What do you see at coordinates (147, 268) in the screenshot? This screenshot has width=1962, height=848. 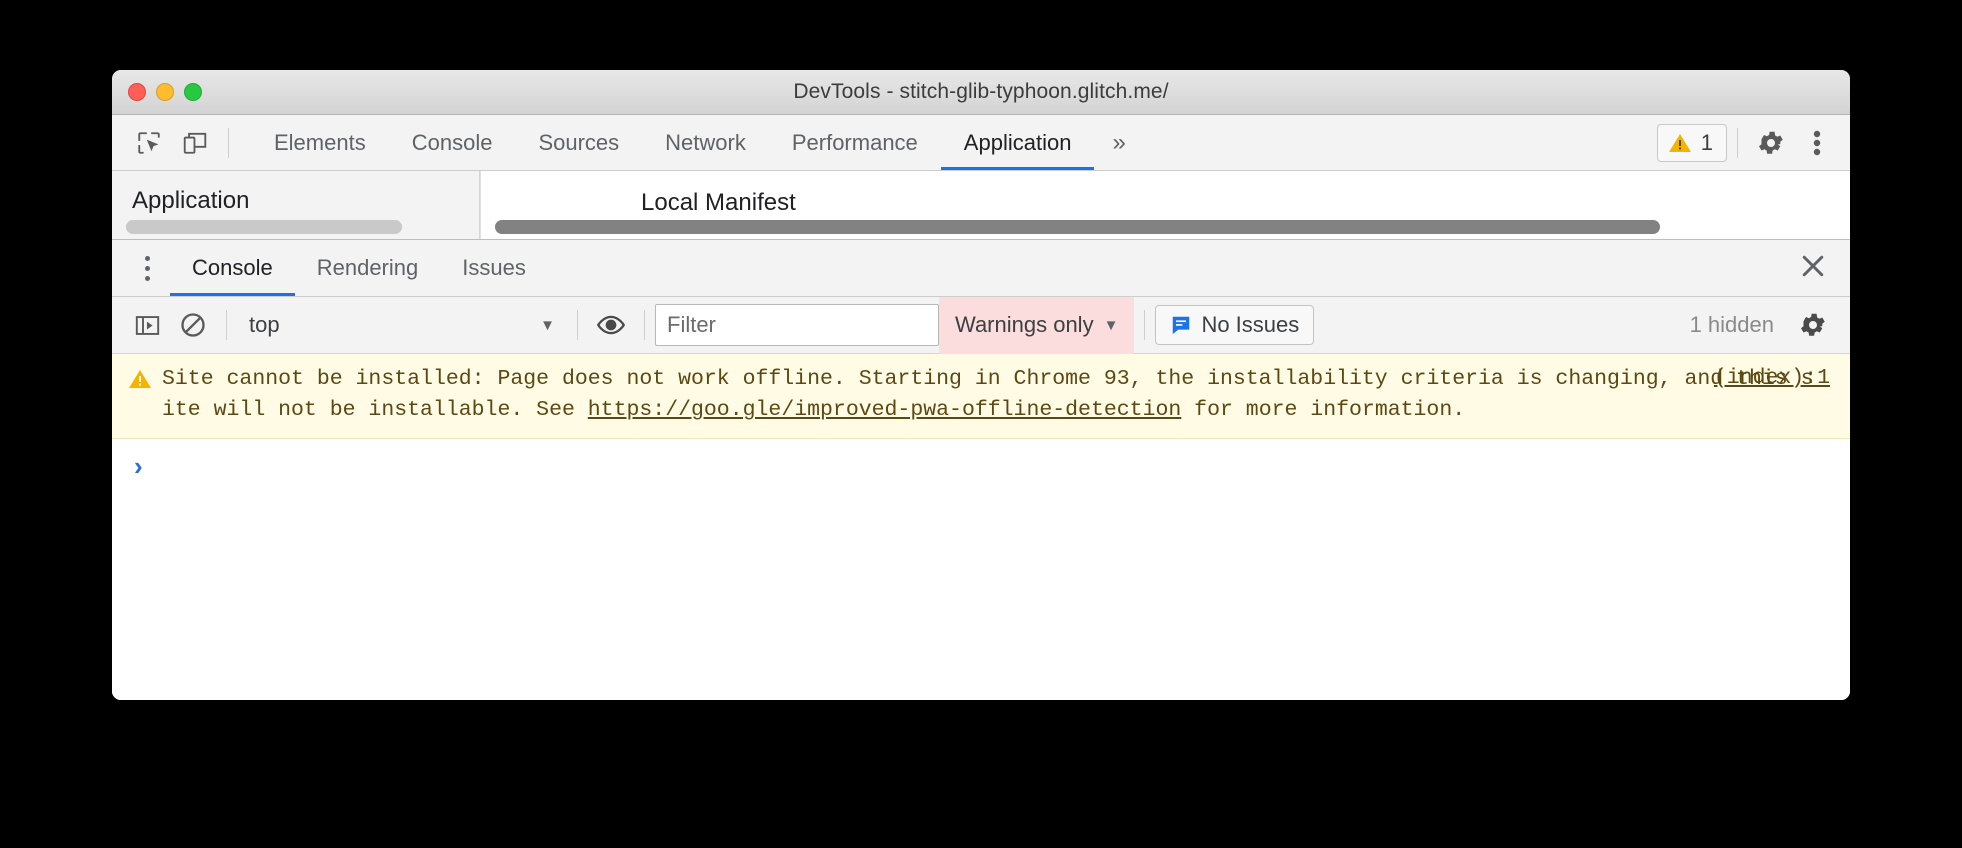 I see `drawer-kebab-menu-icon` at bounding box center [147, 268].